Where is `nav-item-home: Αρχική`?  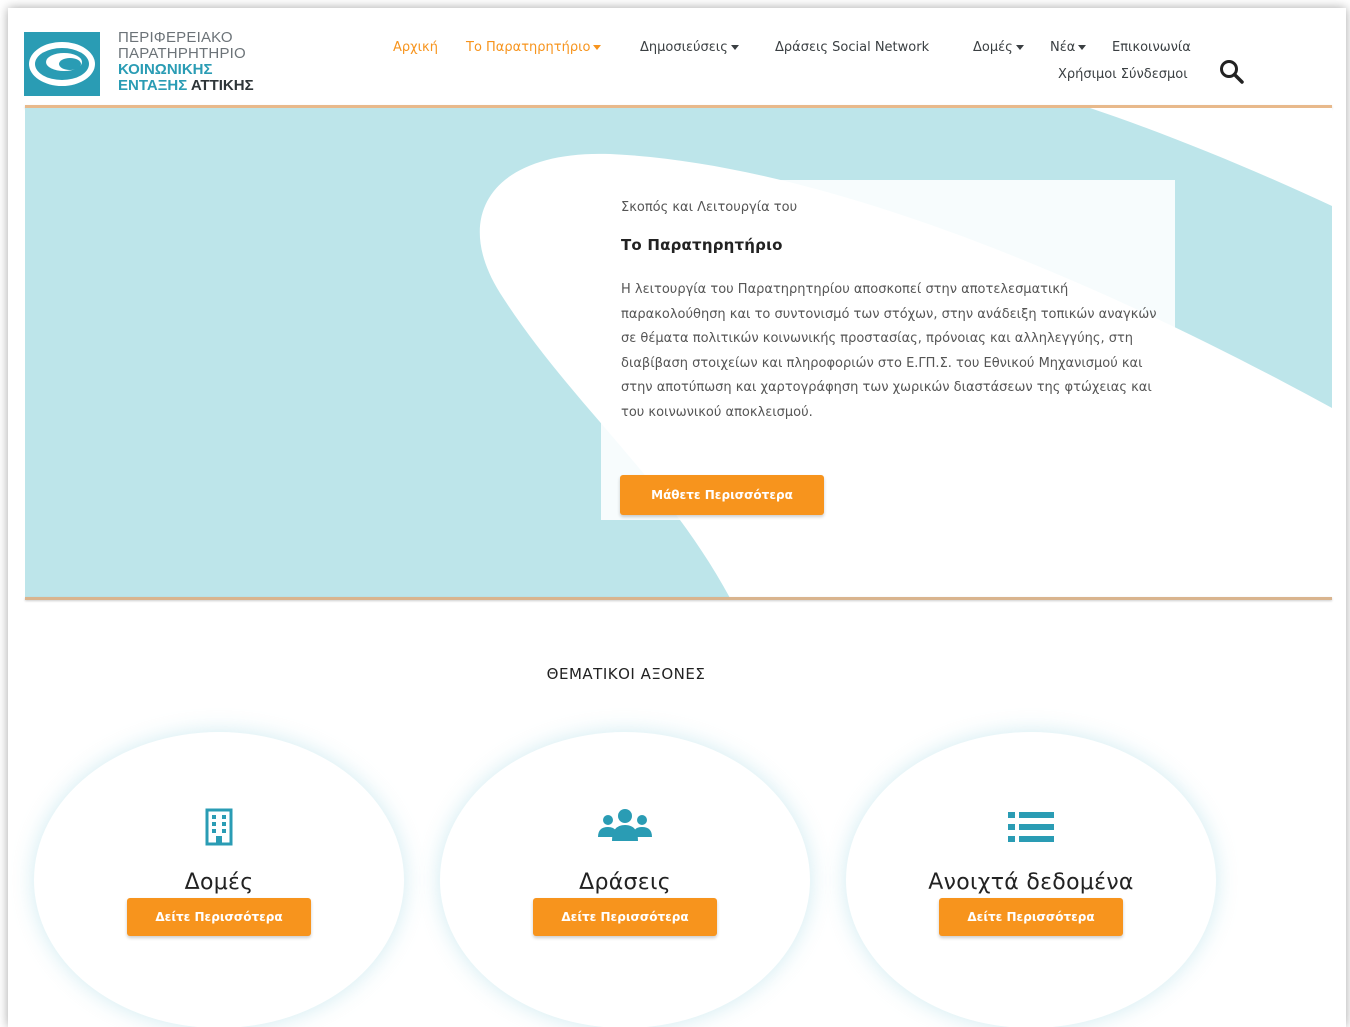
nav-item-home: Αρχική is located at coordinates (415, 47).